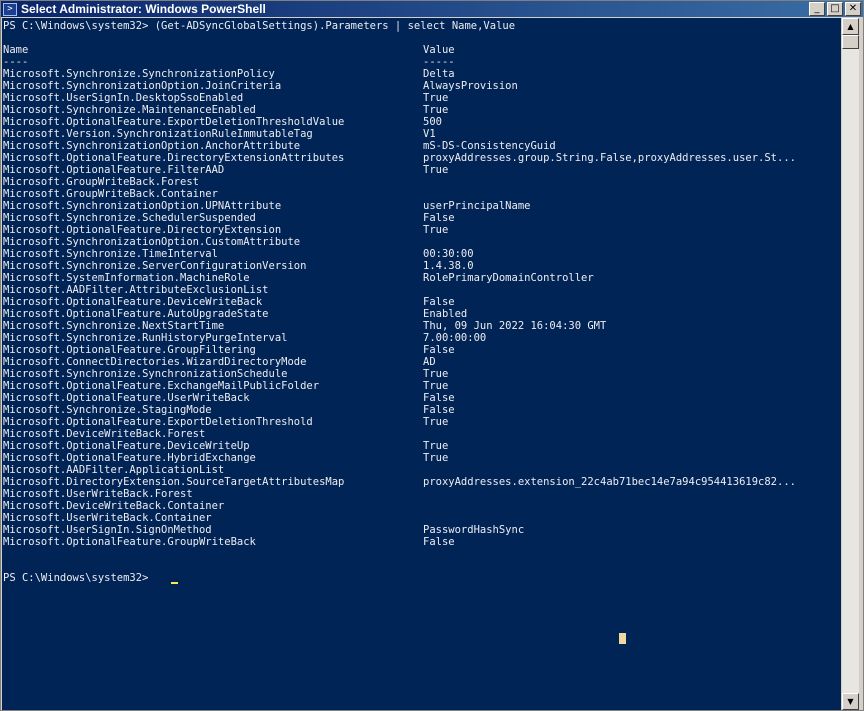 Image resolution: width=864 pixels, height=711 pixels. What do you see at coordinates (853, 9) in the screenshot?
I see `close-button: ✕` at bounding box center [853, 9].